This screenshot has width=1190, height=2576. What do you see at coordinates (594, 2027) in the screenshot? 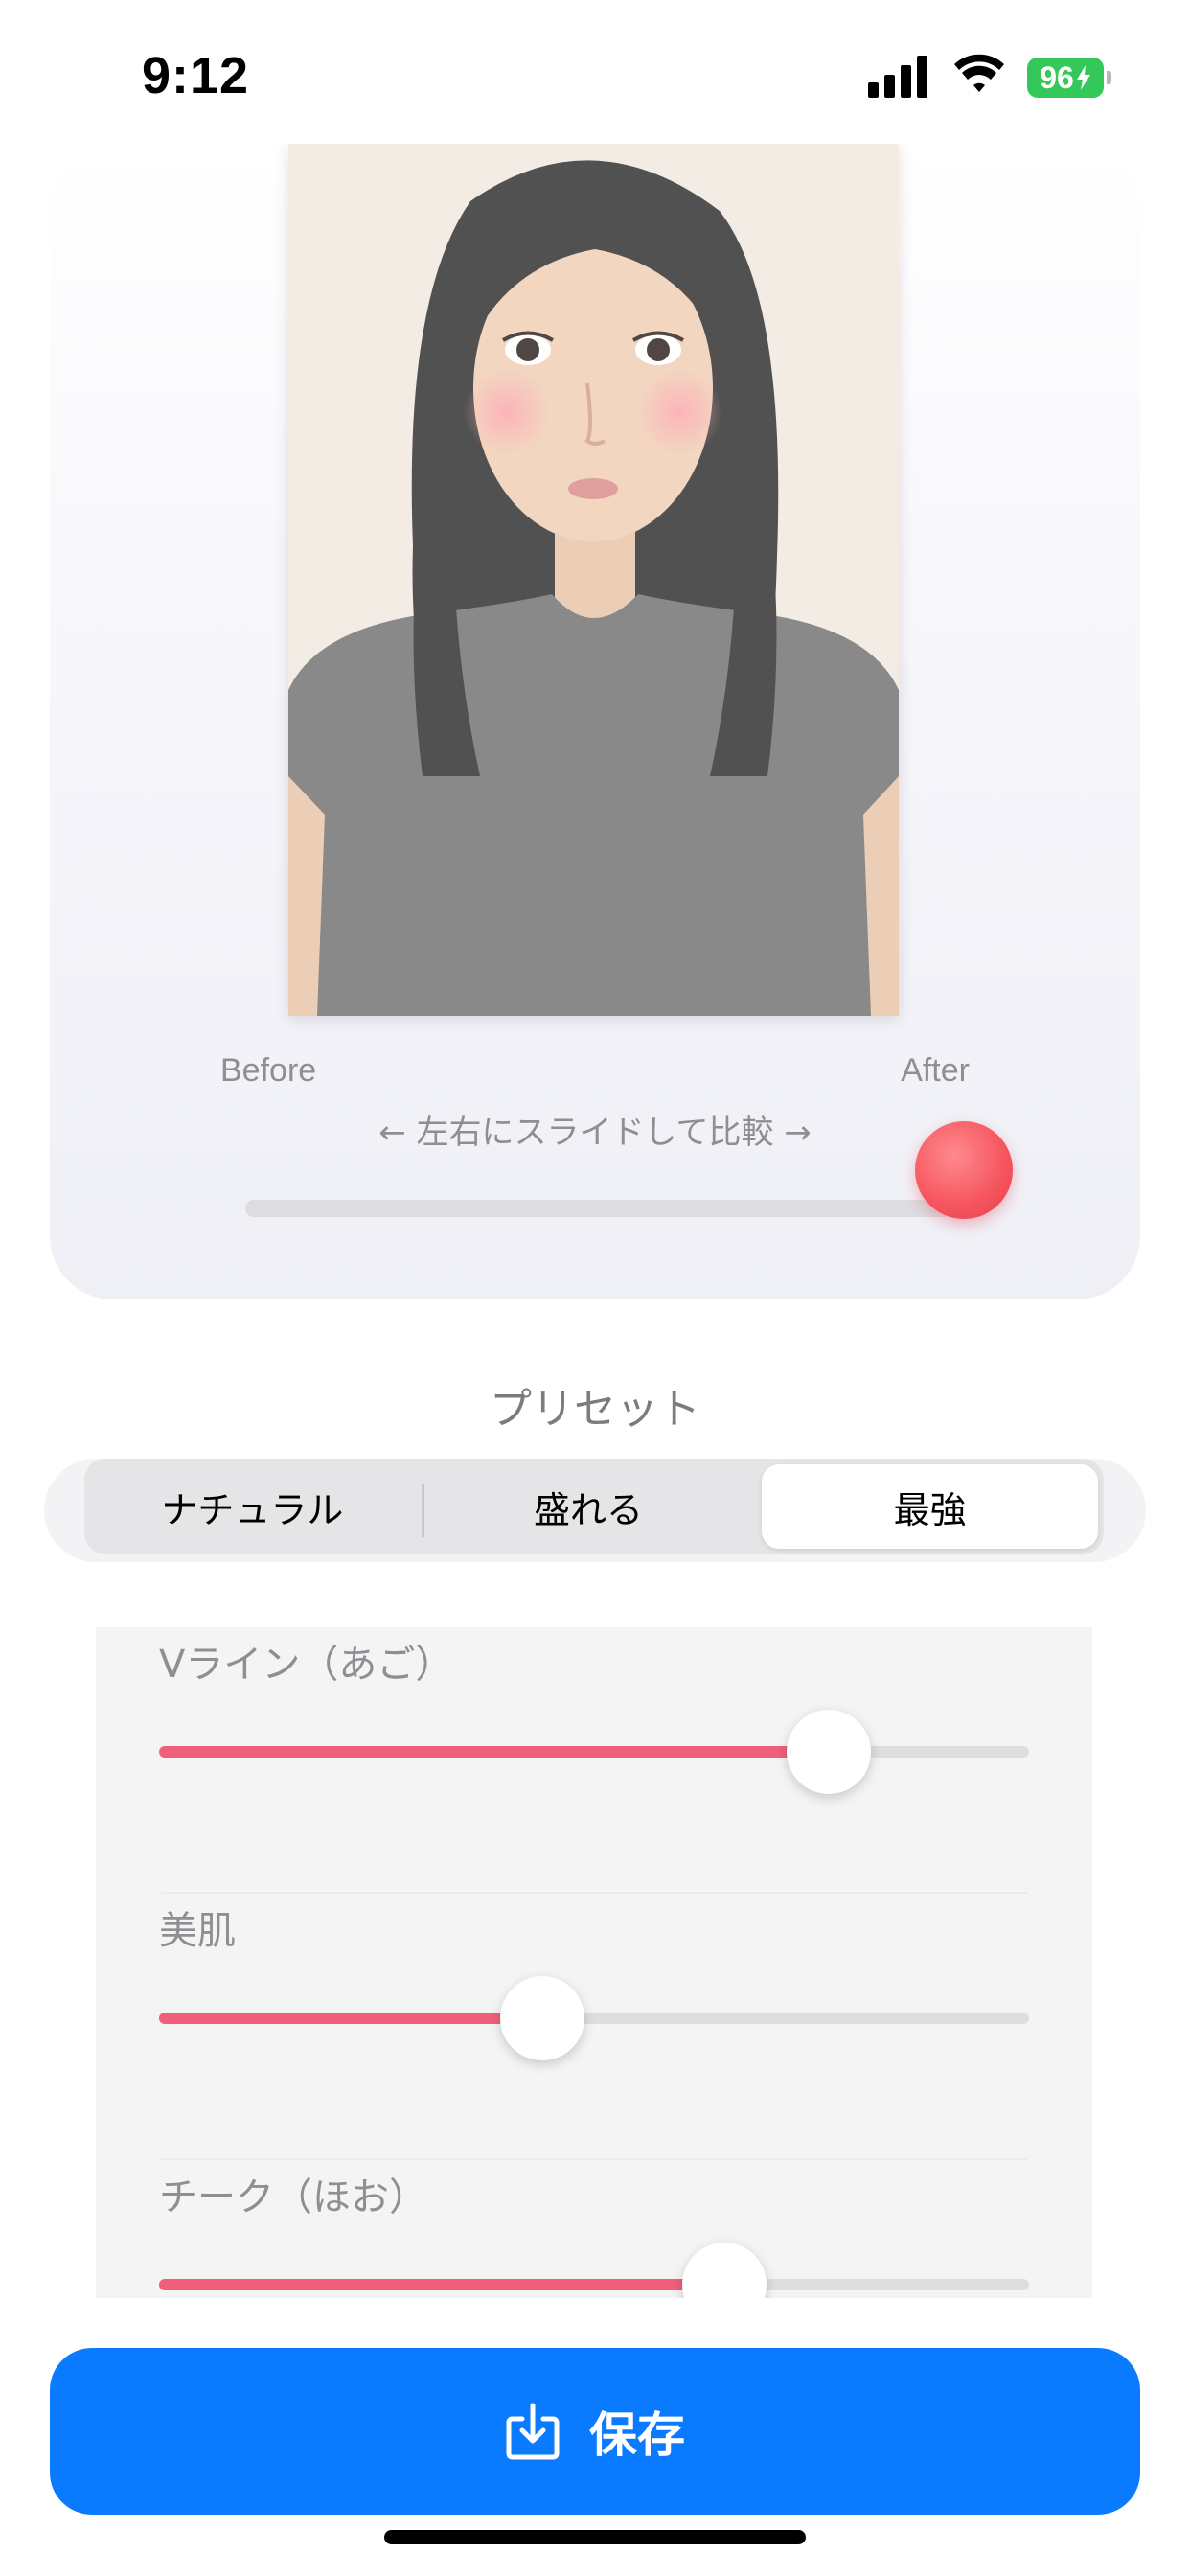
I see `slider-skin: 美肌` at bounding box center [594, 2027].